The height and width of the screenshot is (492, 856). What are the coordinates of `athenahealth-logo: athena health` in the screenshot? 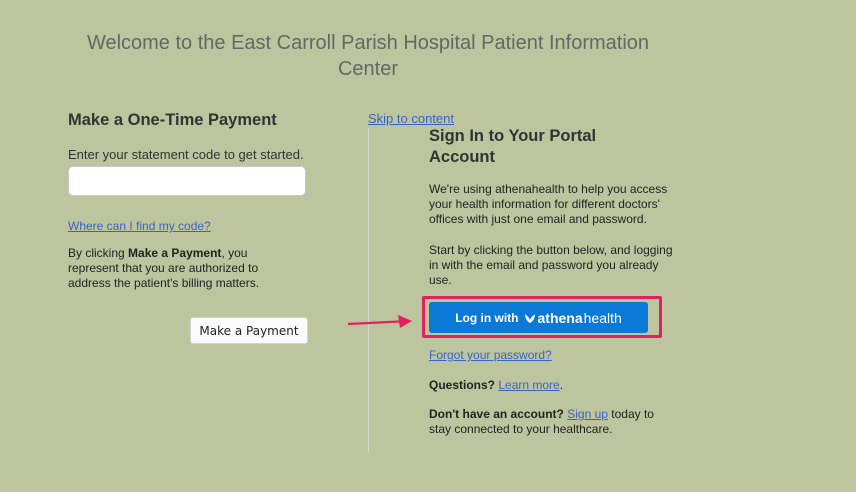 It's located at (572, 318).